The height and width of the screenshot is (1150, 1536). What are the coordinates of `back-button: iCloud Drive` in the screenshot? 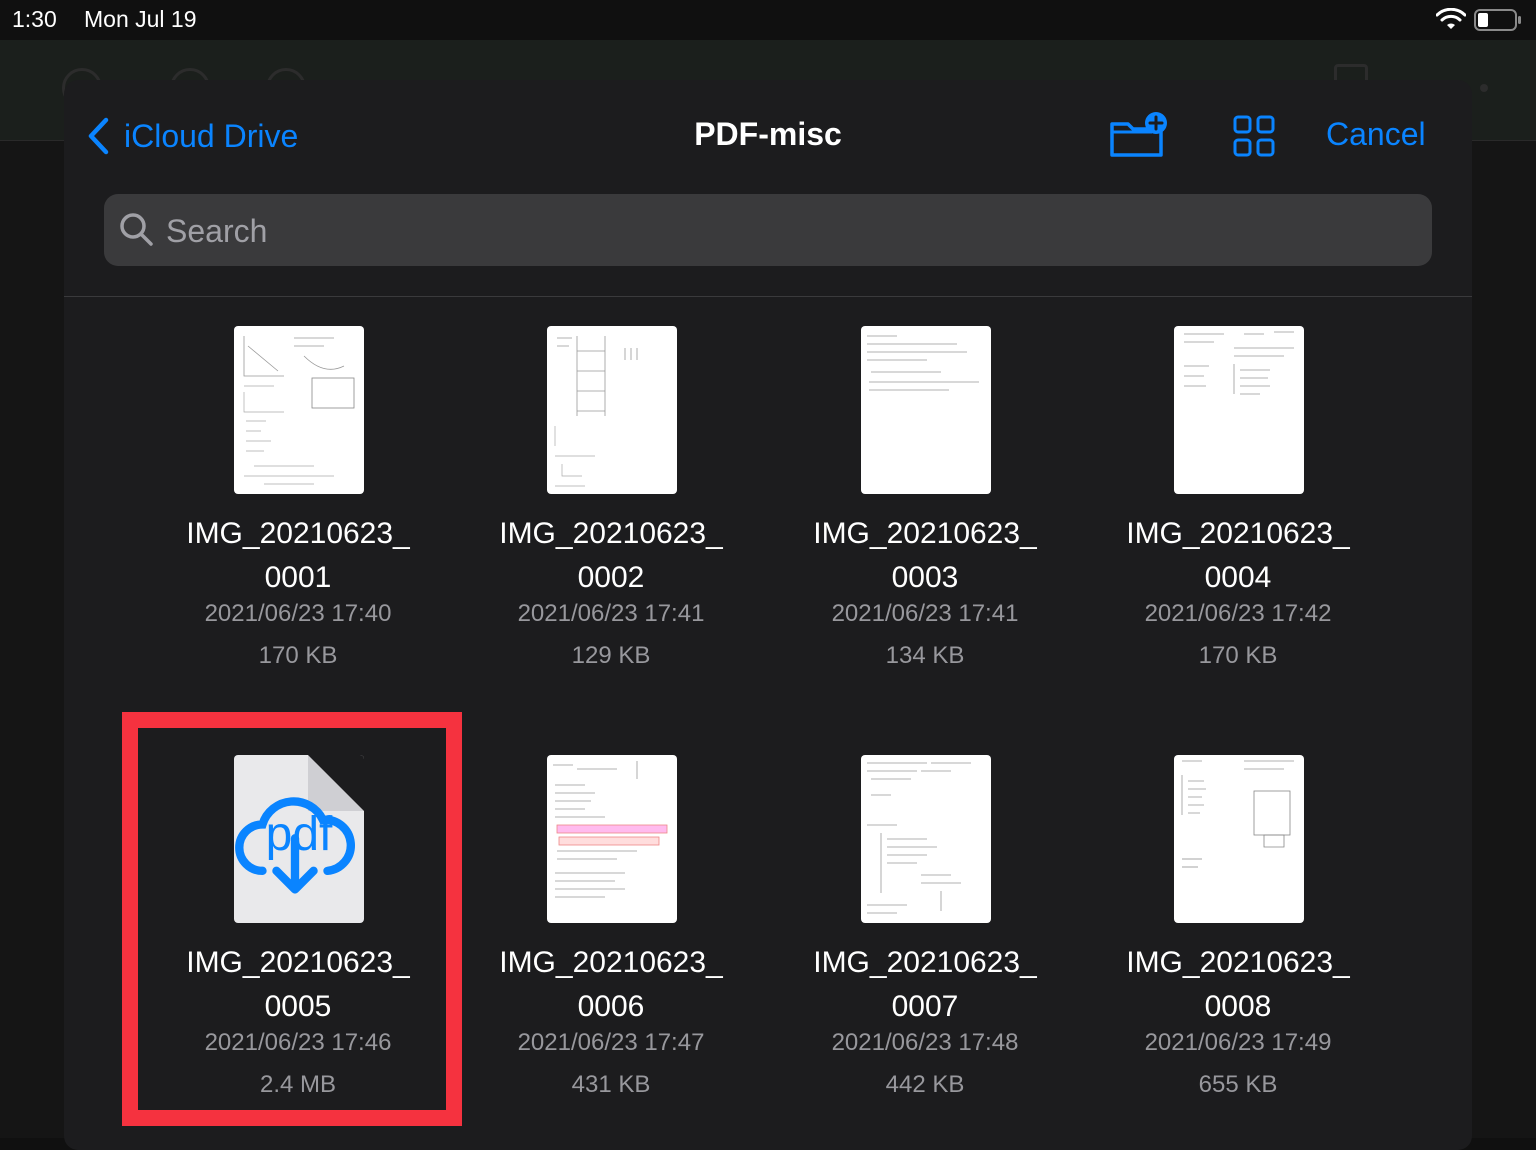 It's located at (192, 136).